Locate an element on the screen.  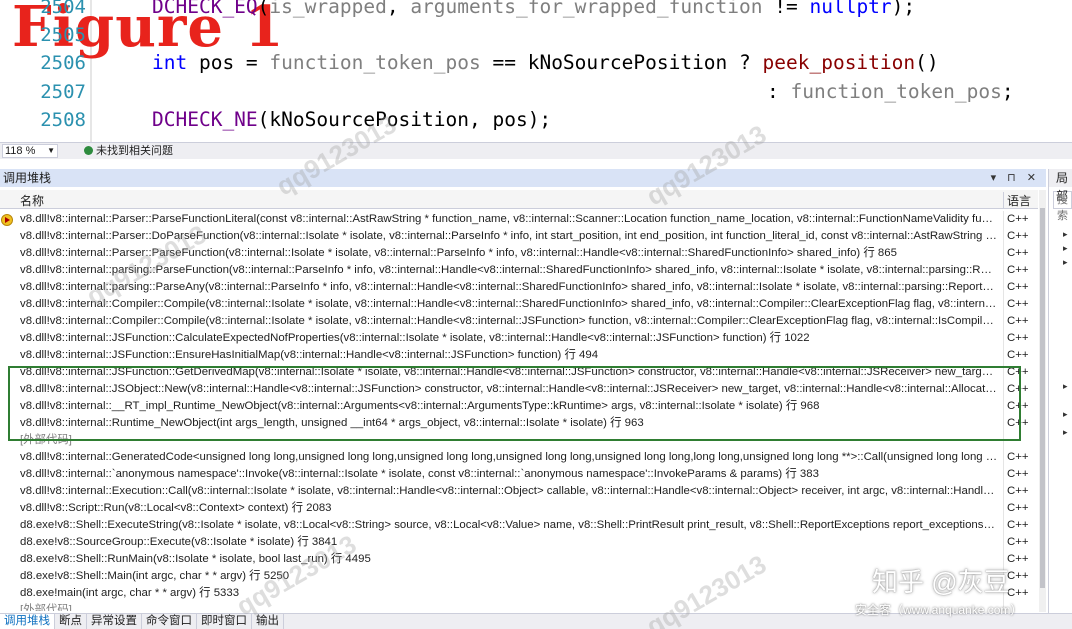
anquanke-watermark: 安全客（www.anquanke.com） is located at coordinates (939, 610).